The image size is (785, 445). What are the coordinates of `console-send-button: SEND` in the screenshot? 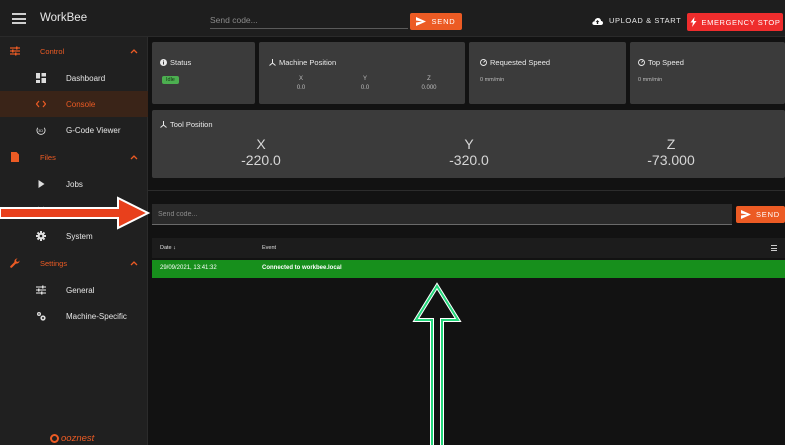 It's located at (760, 214).